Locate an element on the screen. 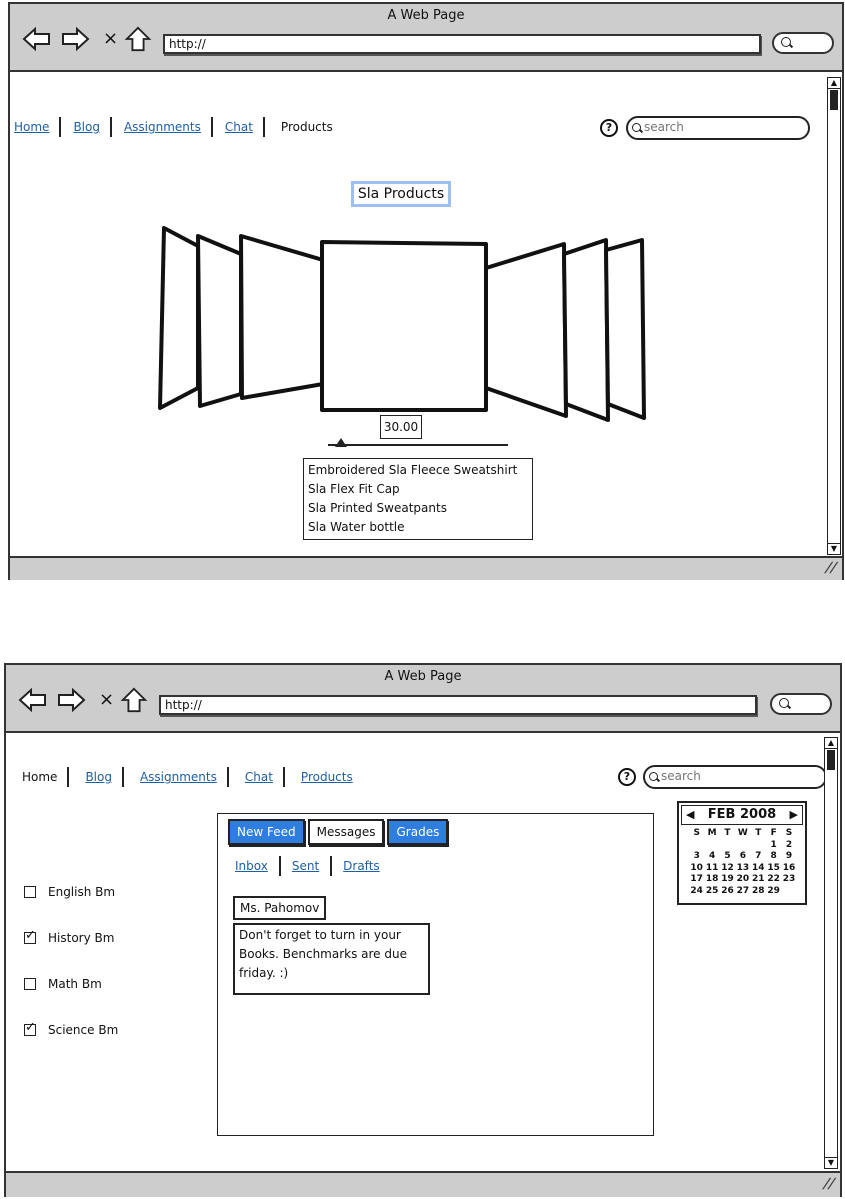 The width and height of the screenshot is (845, 1199). calendar-day: 1 is located at coordinates (773, 846).